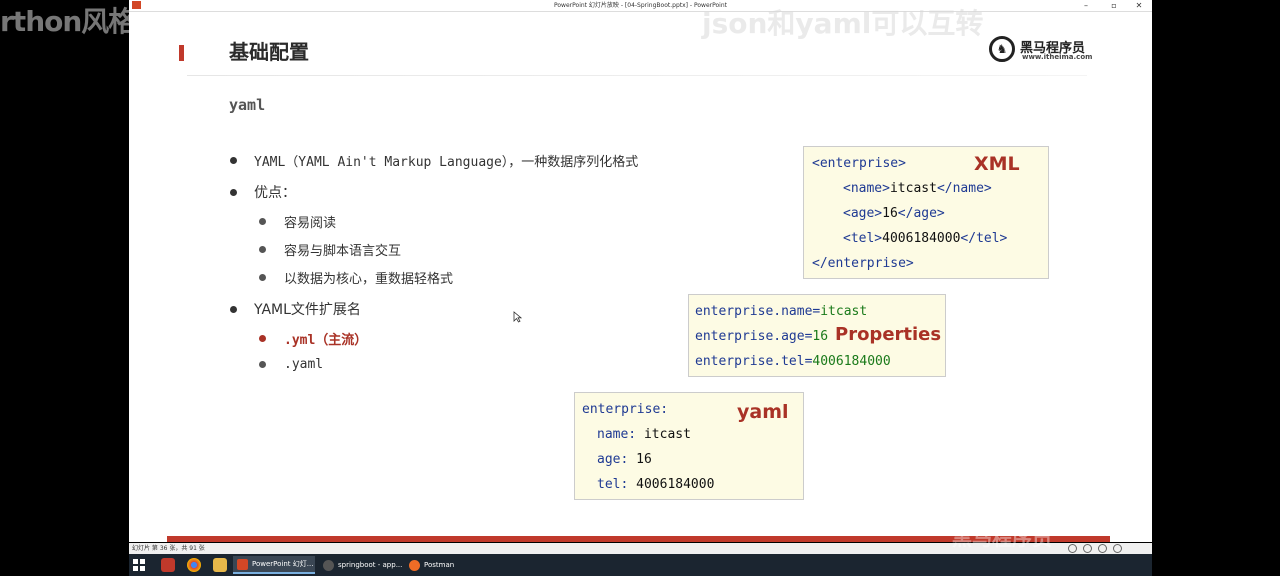 This screenshot has width=1280, height=576. What do you see at coordinates (921, 213) in the screenshot?
I see `xml-tag: </age>` at bounding box center [921, 213].